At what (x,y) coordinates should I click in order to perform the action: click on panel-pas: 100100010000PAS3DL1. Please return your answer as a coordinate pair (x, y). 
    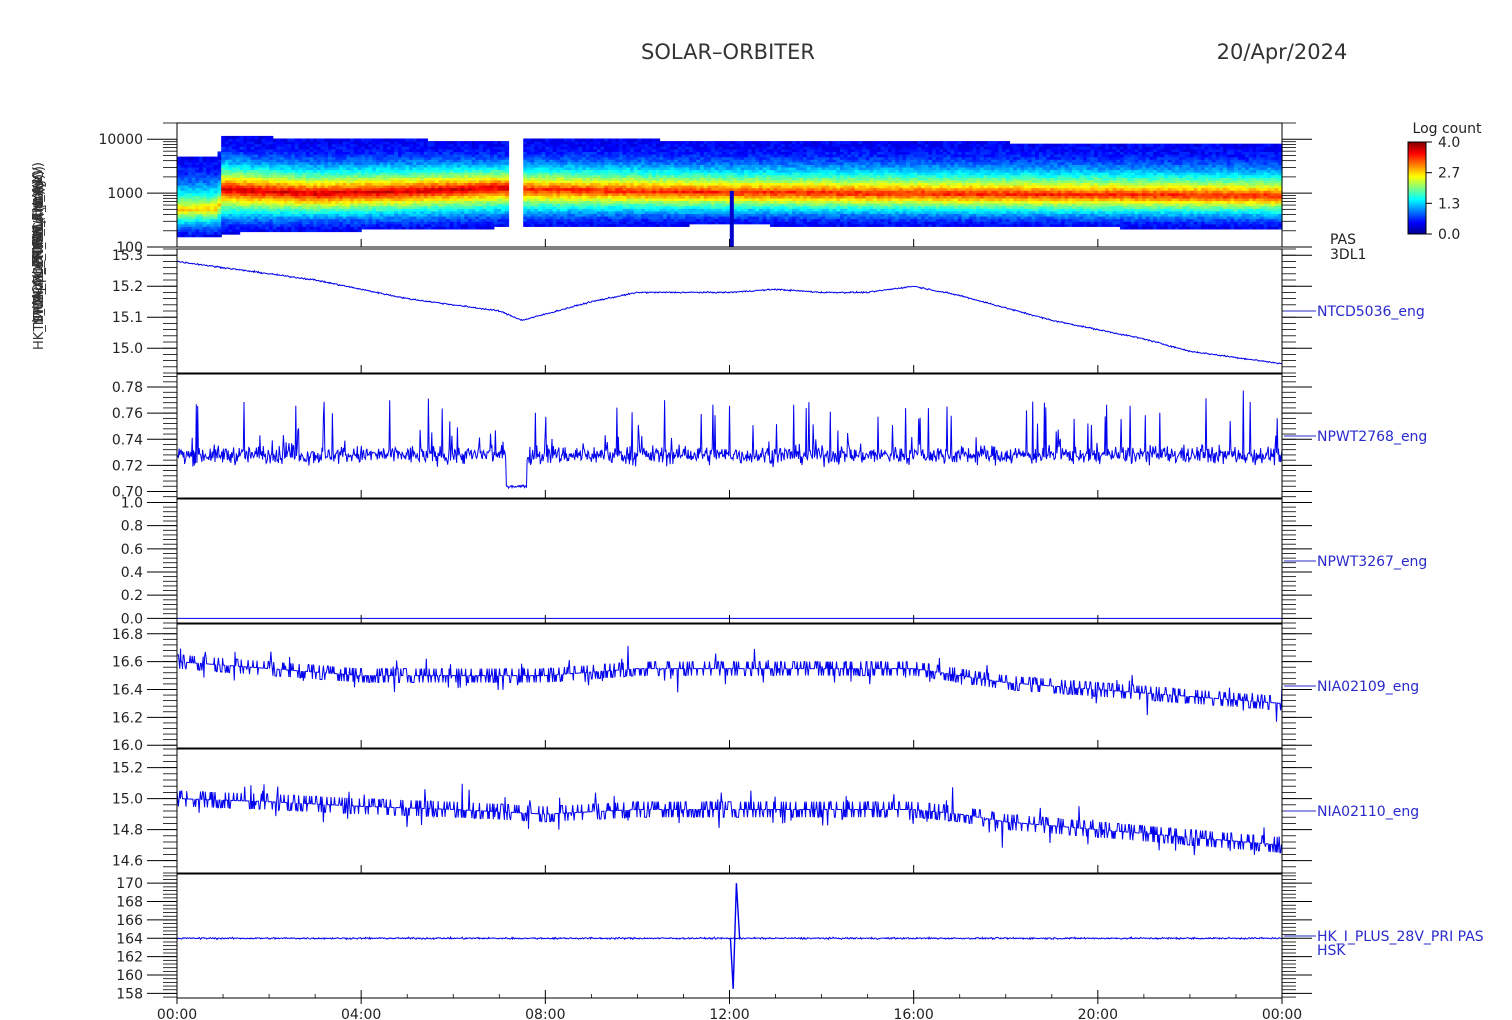
    Looking at the image, I should click on (732, 192).